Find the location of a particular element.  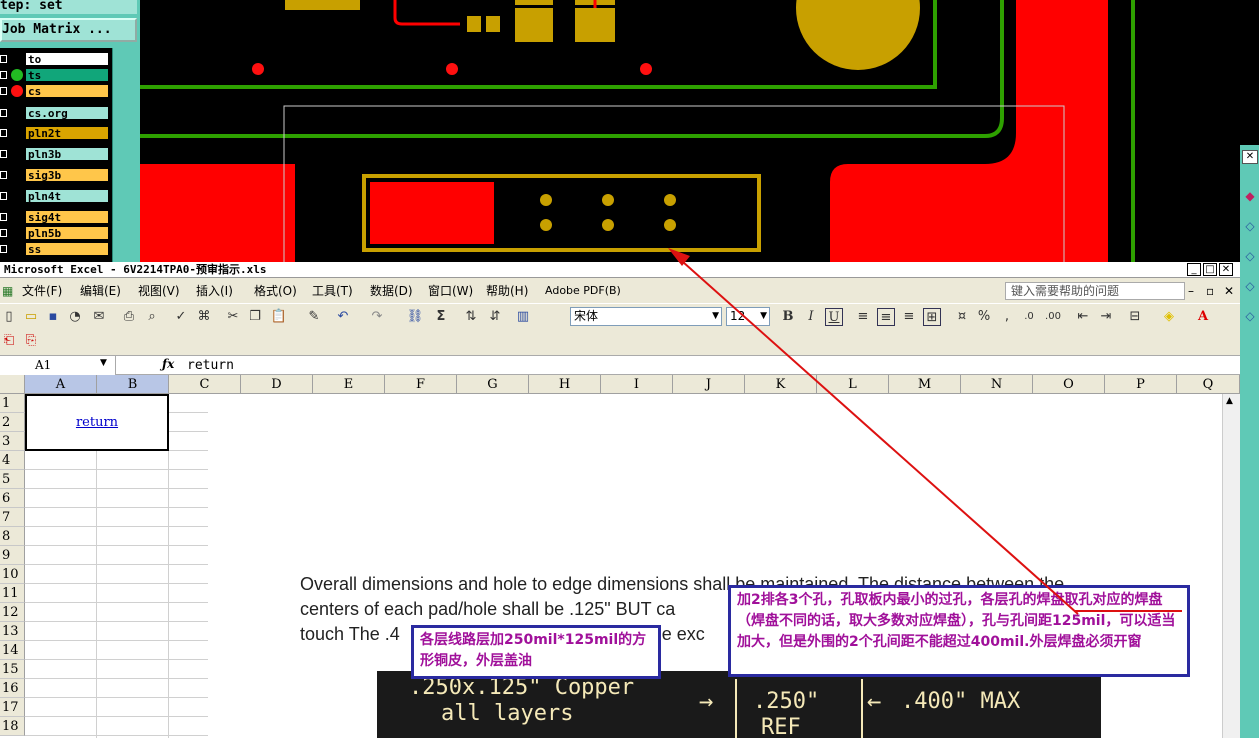

column-header: N is located at coordinates (997, 384).